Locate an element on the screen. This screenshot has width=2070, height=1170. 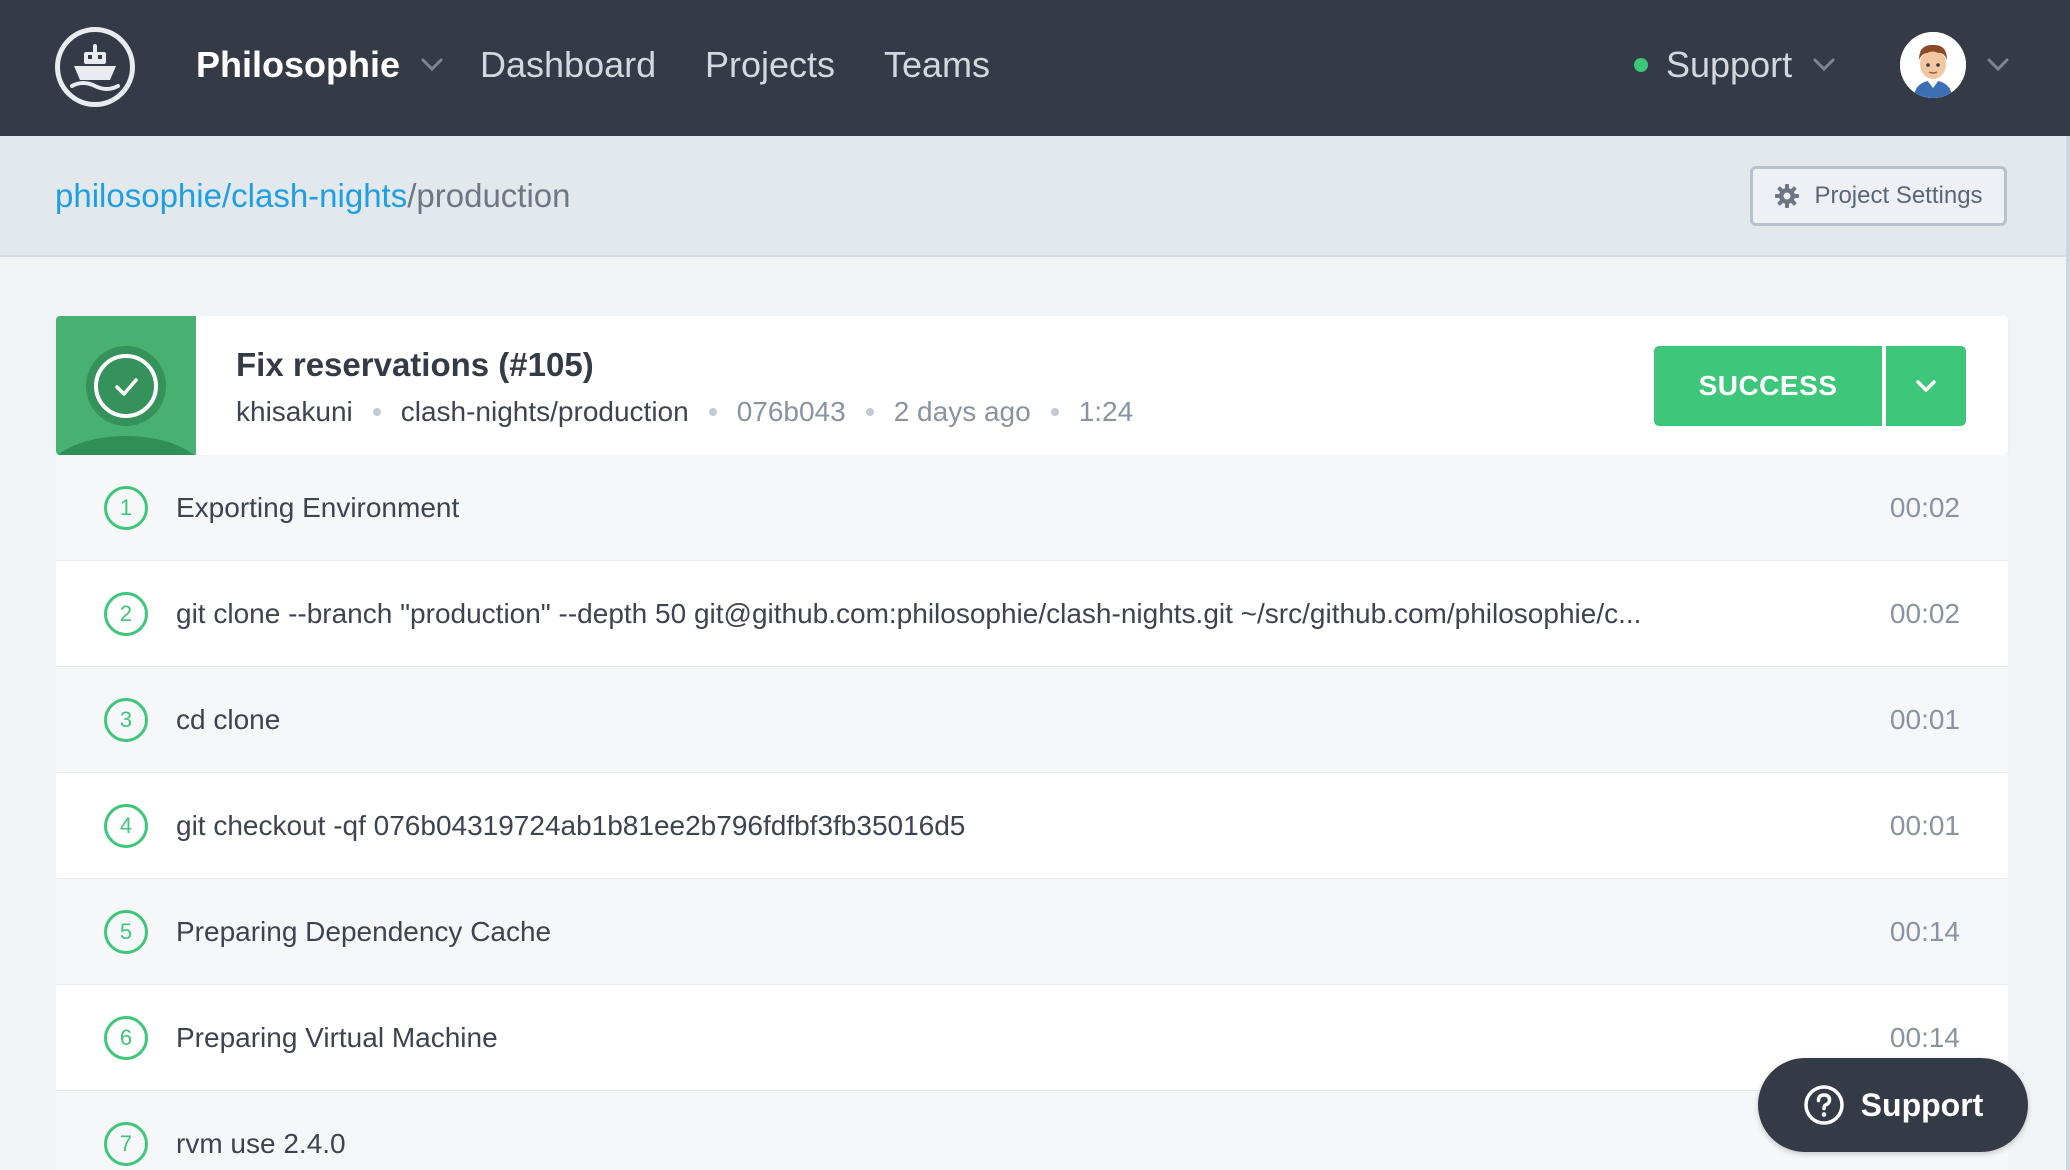
nav-dashboard: Dashboard is located at coordinates (568, 65).